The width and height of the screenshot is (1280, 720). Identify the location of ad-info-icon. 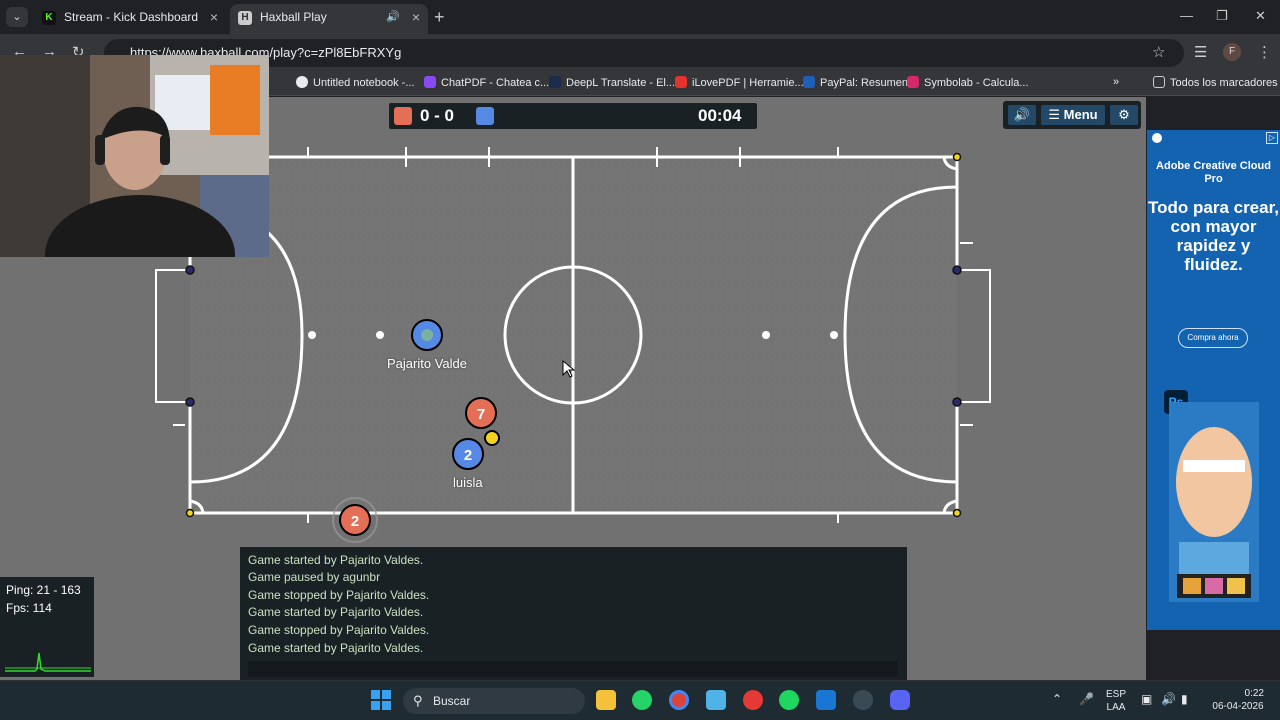
(1157, 138).